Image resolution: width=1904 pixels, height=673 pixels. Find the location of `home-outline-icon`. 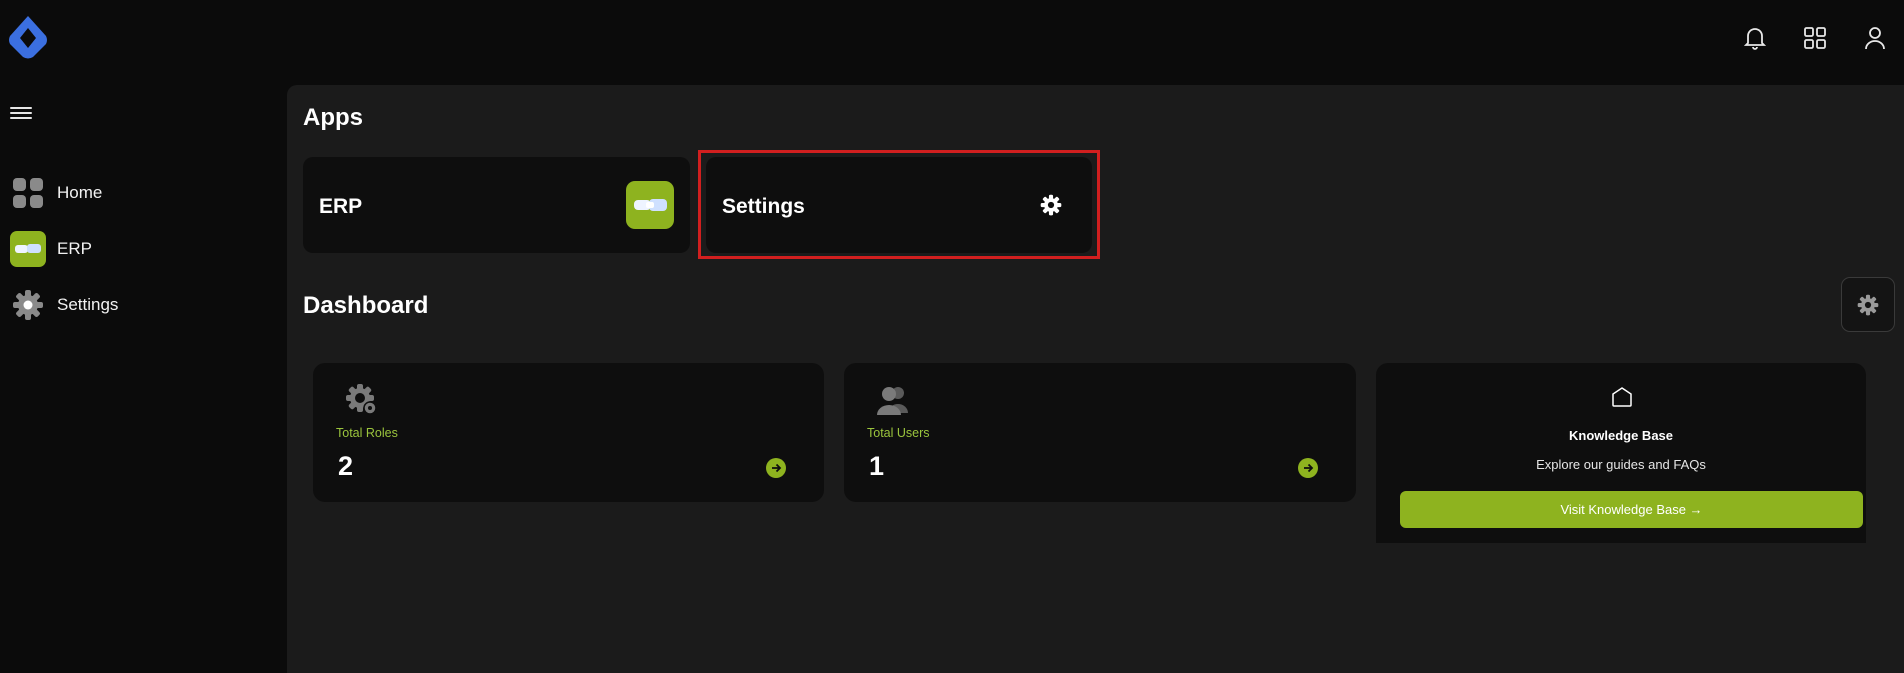

home-outline-icon is located at coordinates (1622, 397).